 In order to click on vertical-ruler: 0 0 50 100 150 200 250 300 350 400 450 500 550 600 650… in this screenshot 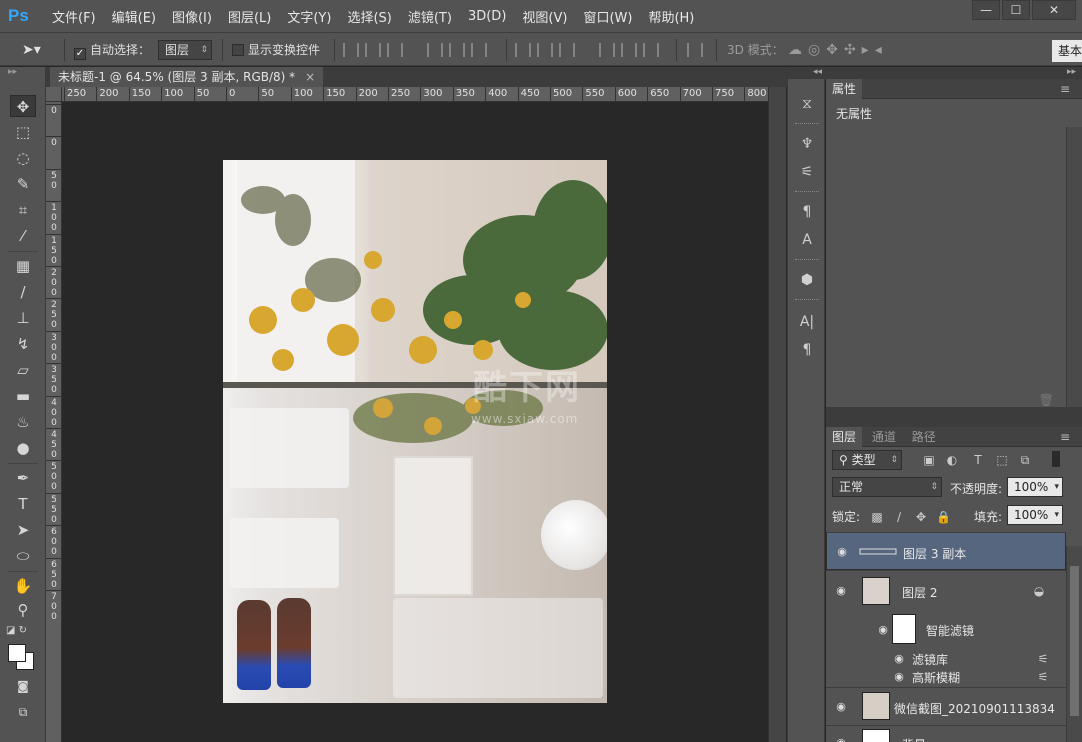, I will do `click(54, 422)`.